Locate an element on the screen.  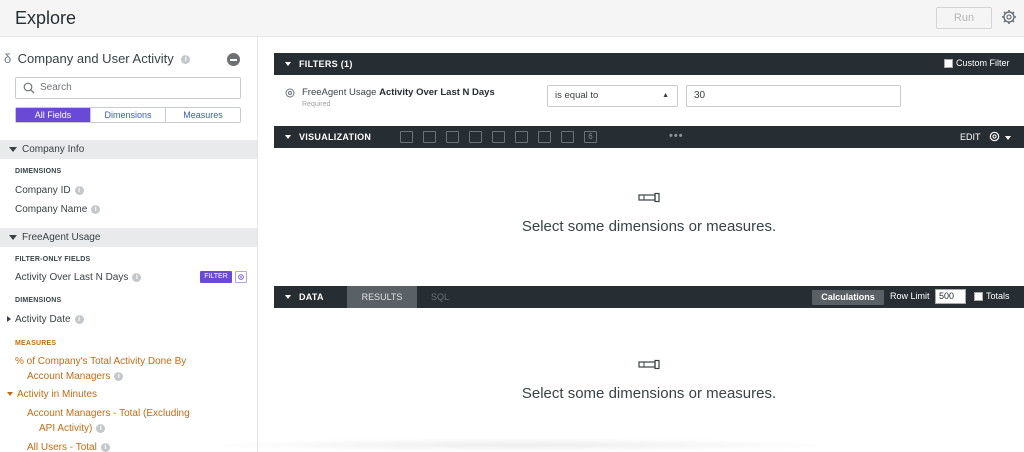
table-icon is located at coordinates (406, 137).